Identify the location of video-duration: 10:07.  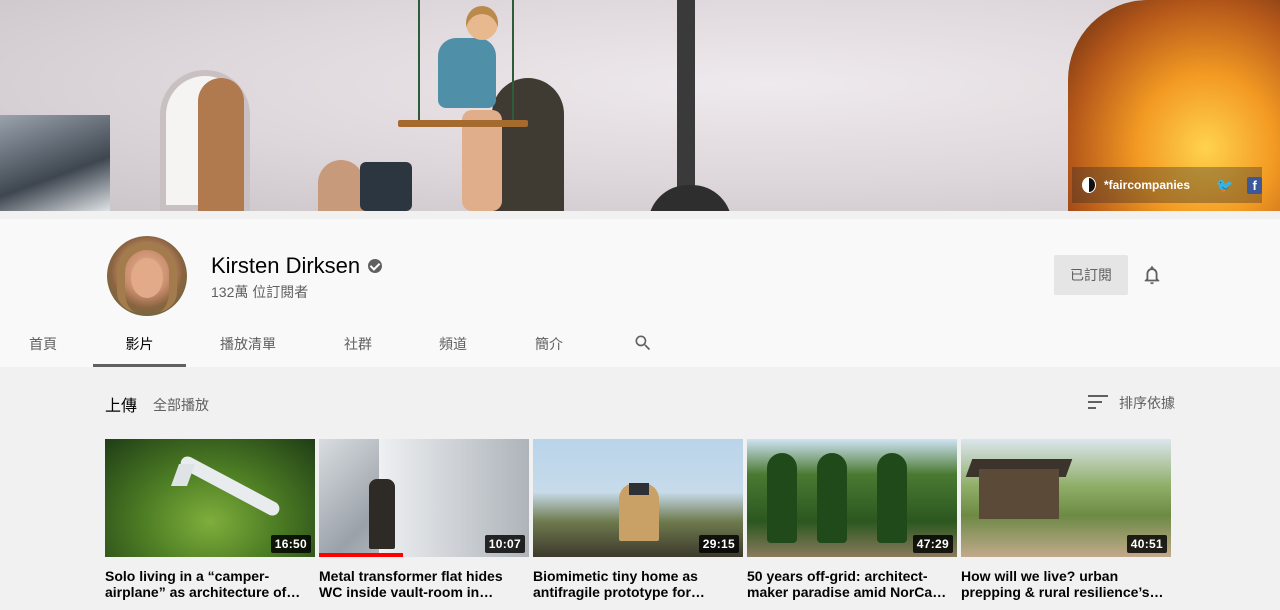
(504, 544).